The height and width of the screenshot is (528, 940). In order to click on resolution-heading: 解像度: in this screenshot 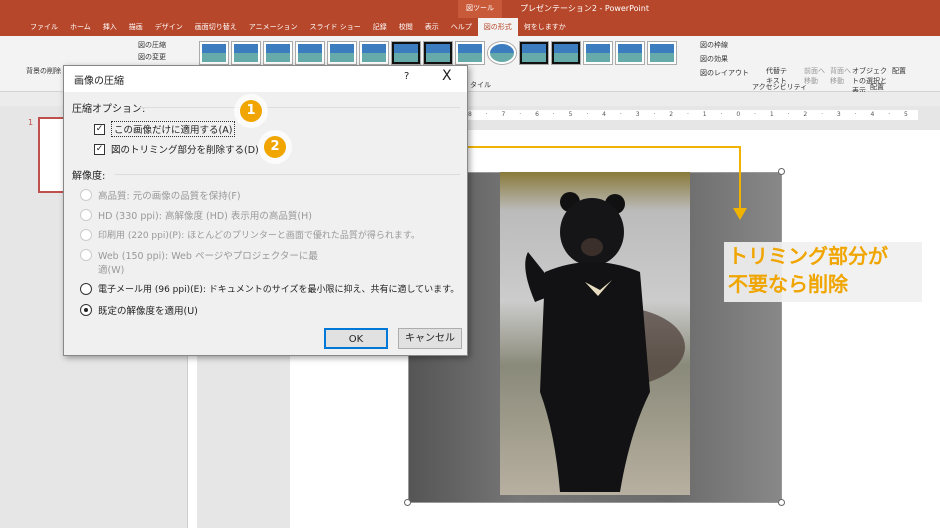, I will do `click(89, 176)`.